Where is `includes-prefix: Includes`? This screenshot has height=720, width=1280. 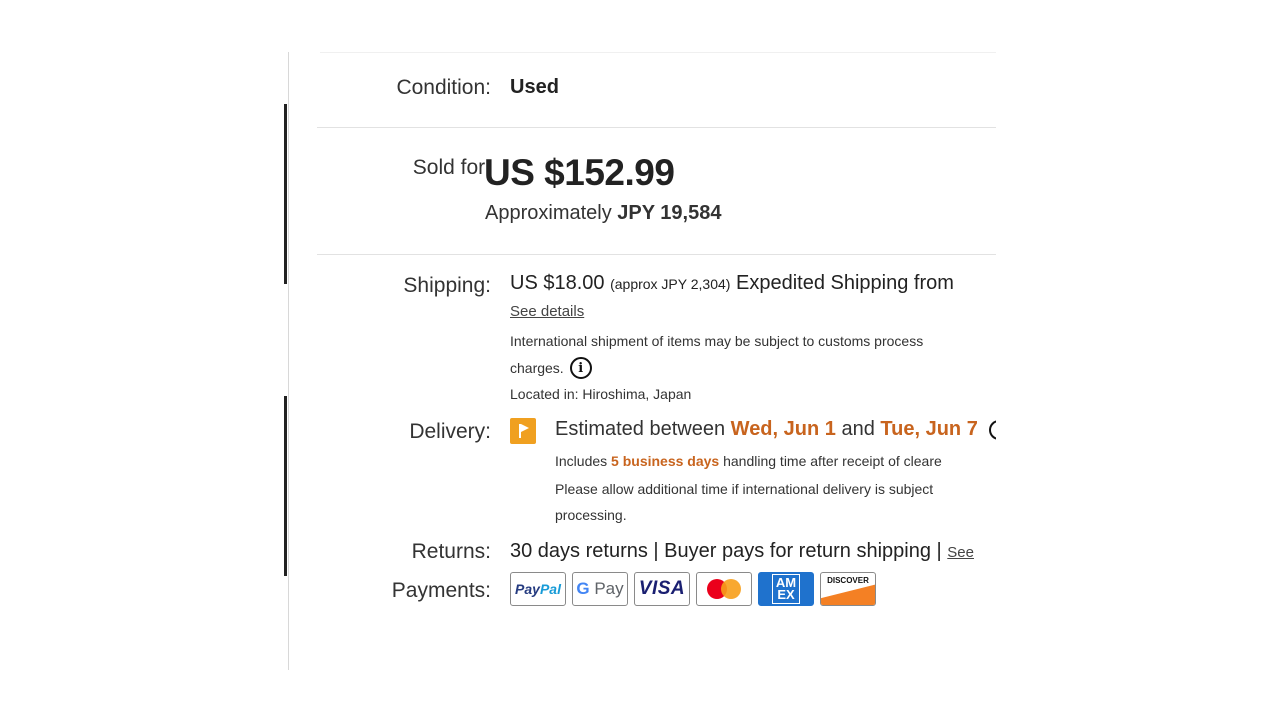
includes-prefix: Includes is located at coordinates (581, 461).